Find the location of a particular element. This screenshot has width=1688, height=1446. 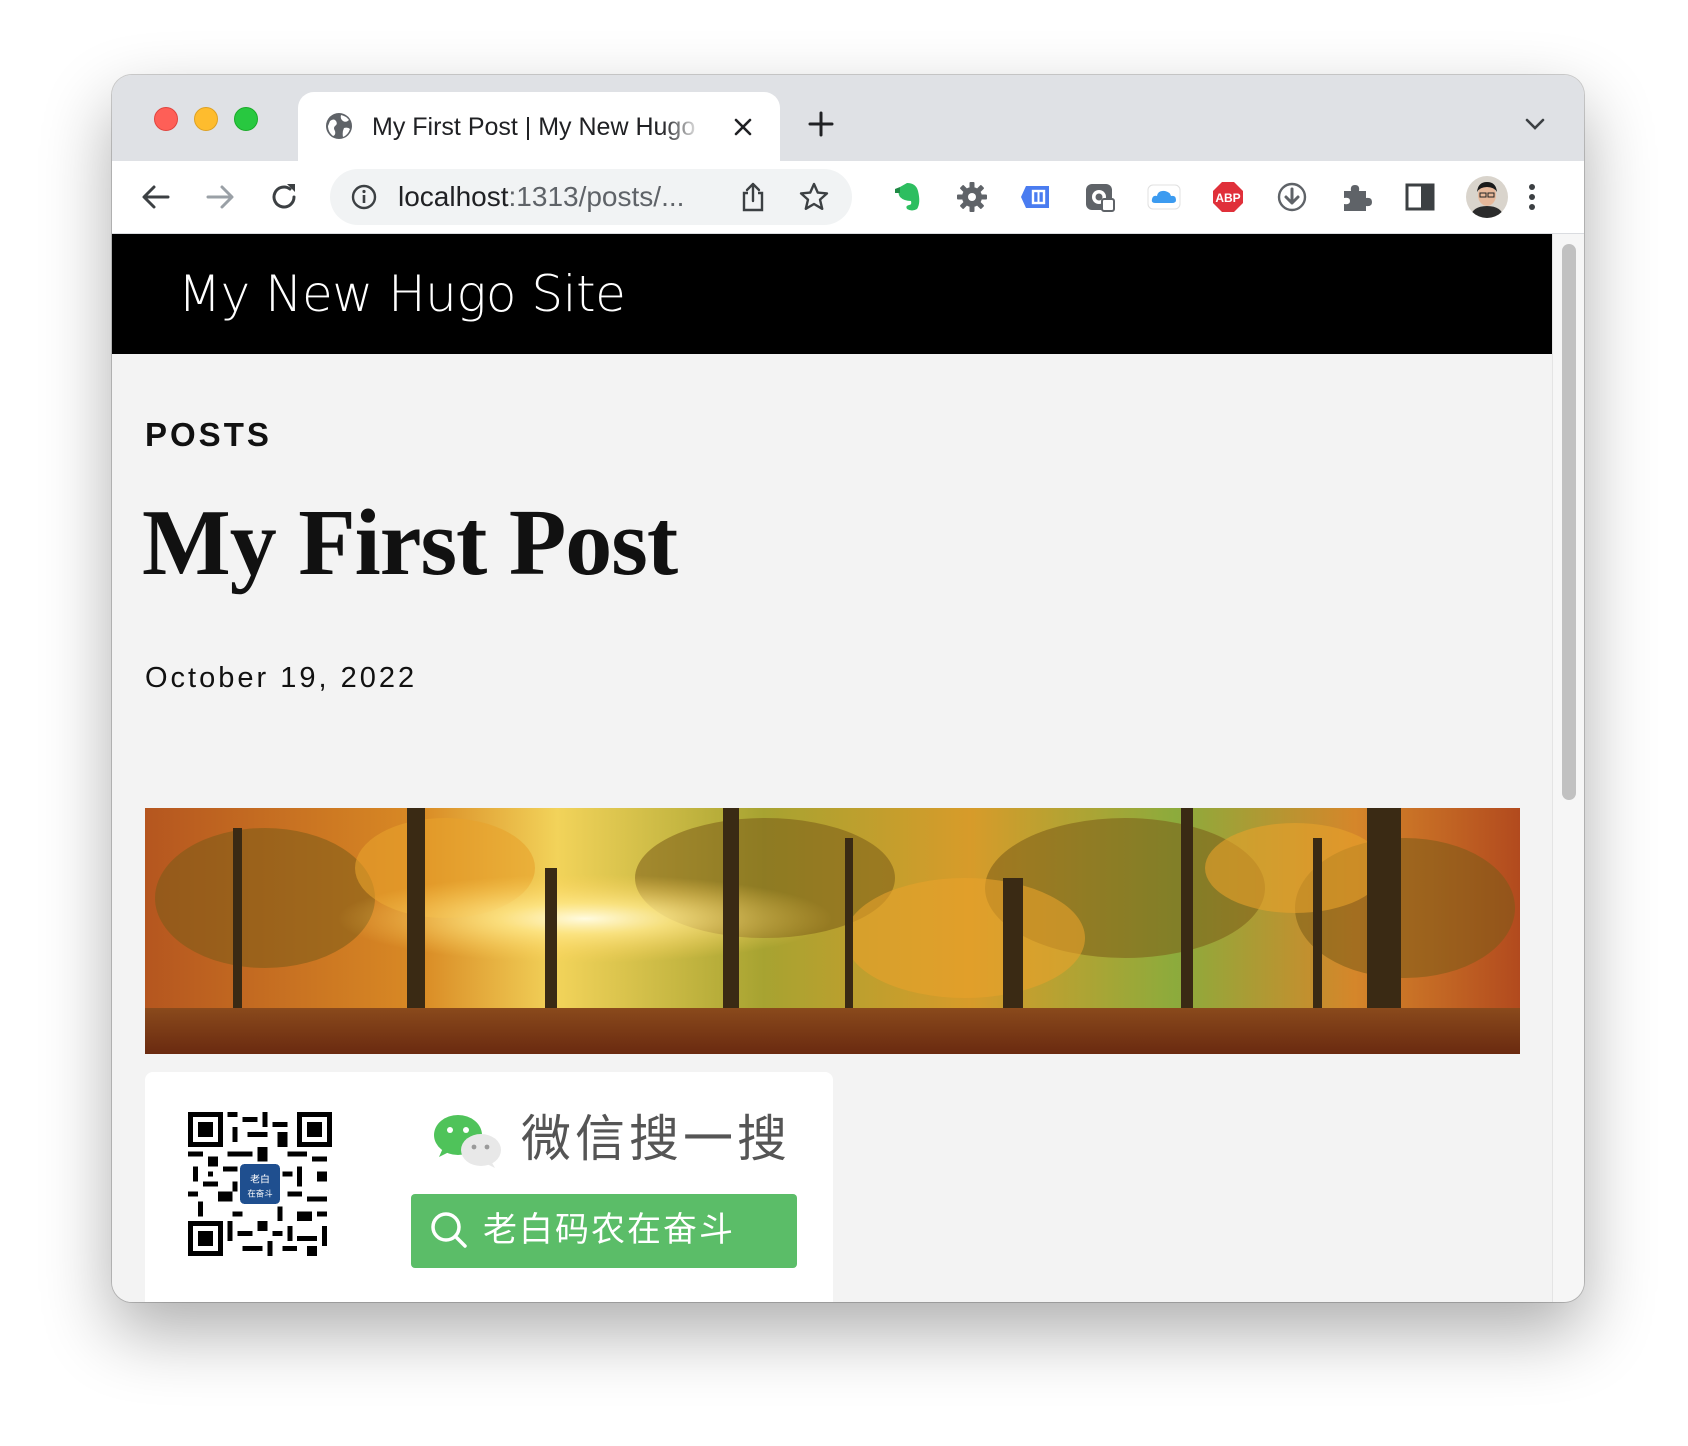

new-tab-icon is located at coordinates (821, 124).